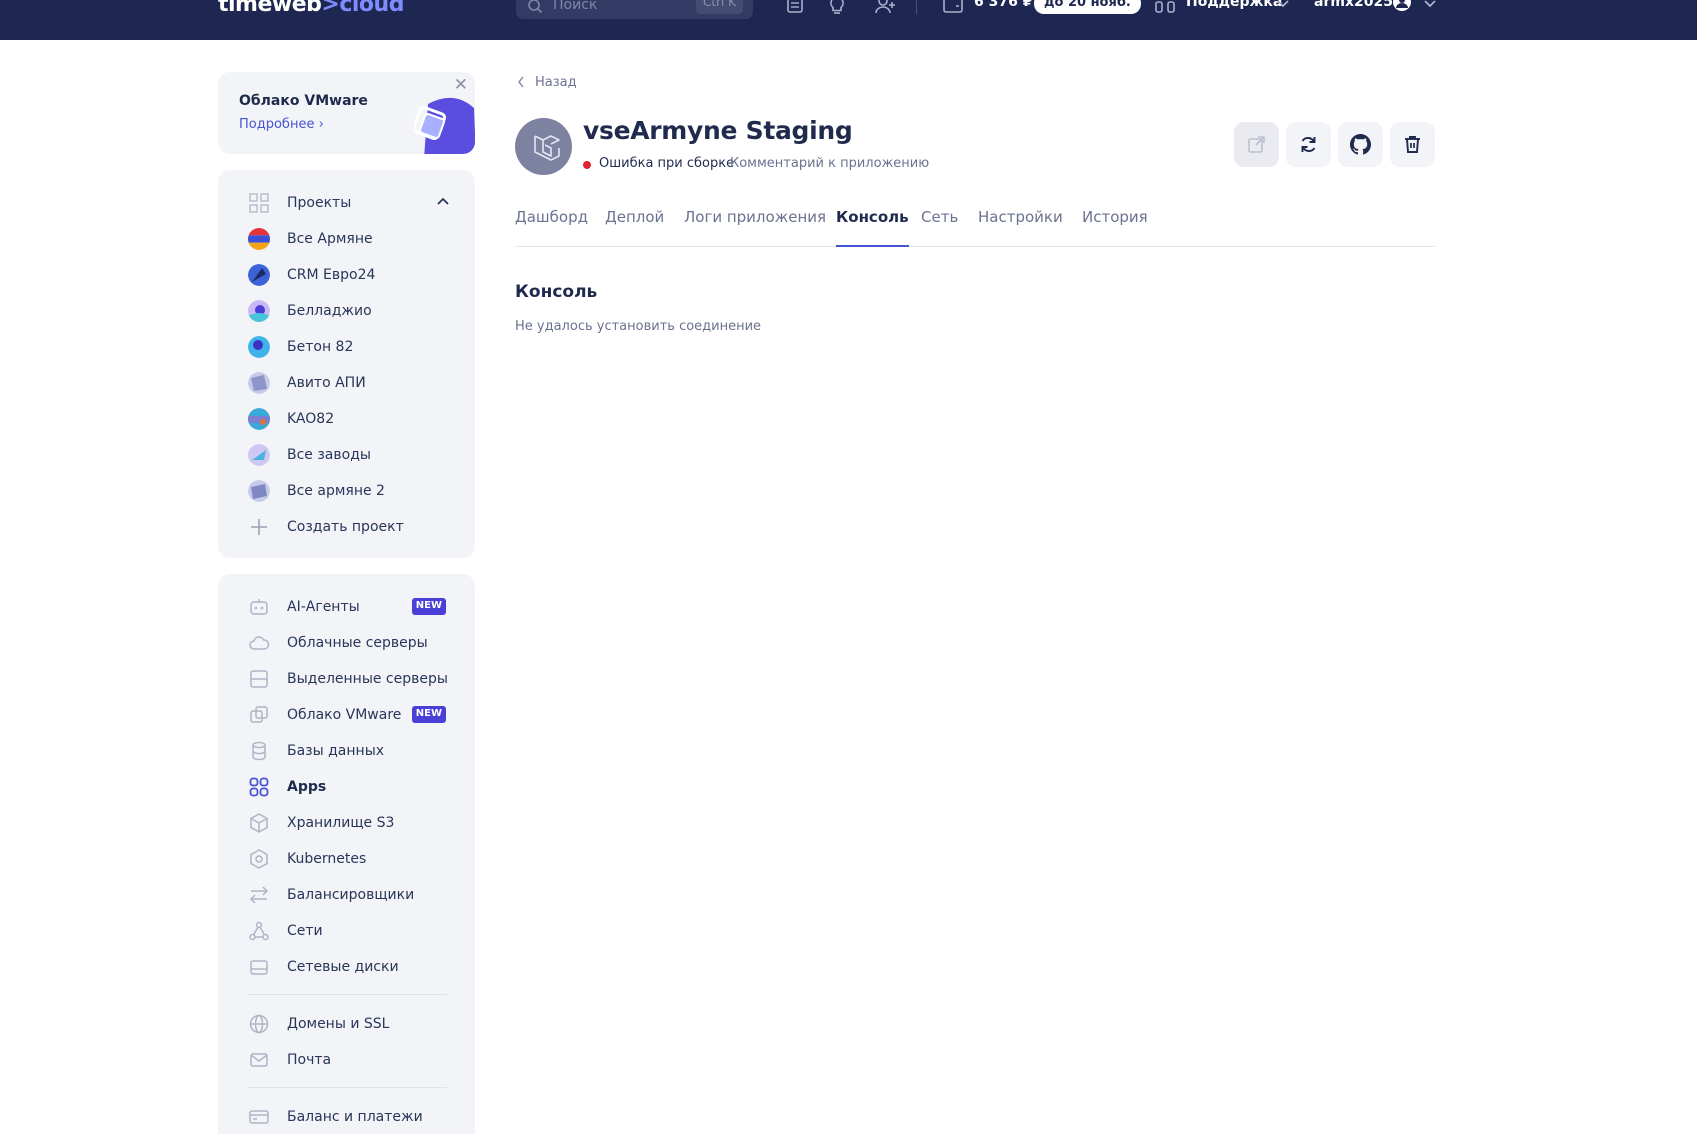 This screenshot has height=1134, width=1697. I want to click on app-logo, so click(543, 146).